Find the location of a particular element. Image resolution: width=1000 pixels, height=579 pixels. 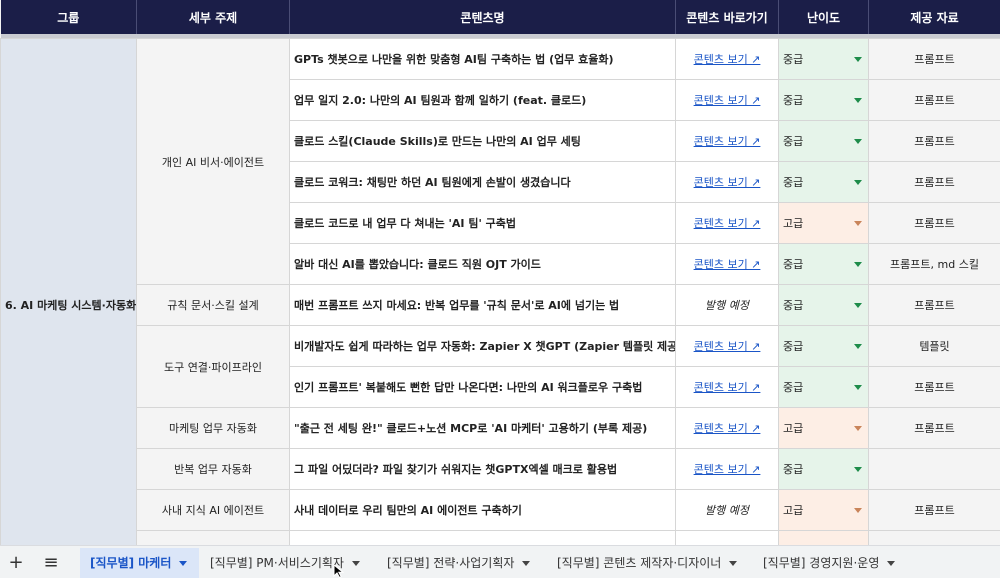

title-cell is located at coordinates (483, 538).